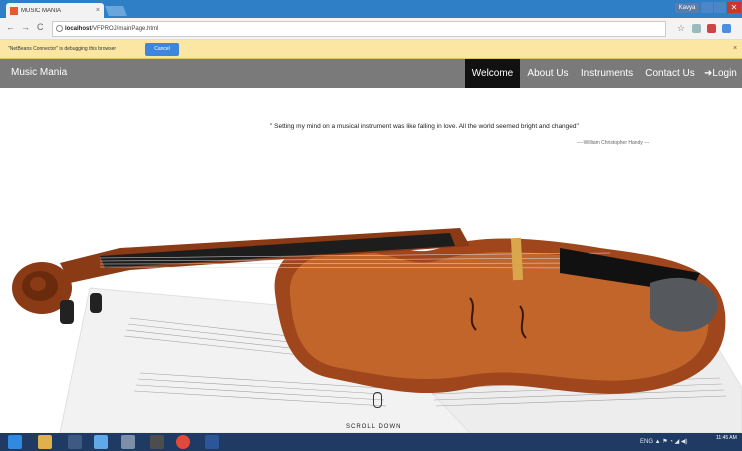 This screenshot has width=742, height=451. Describe the element at coordinates (45, 442) in the screenshot. I see `file-explorer-icon` at that location.